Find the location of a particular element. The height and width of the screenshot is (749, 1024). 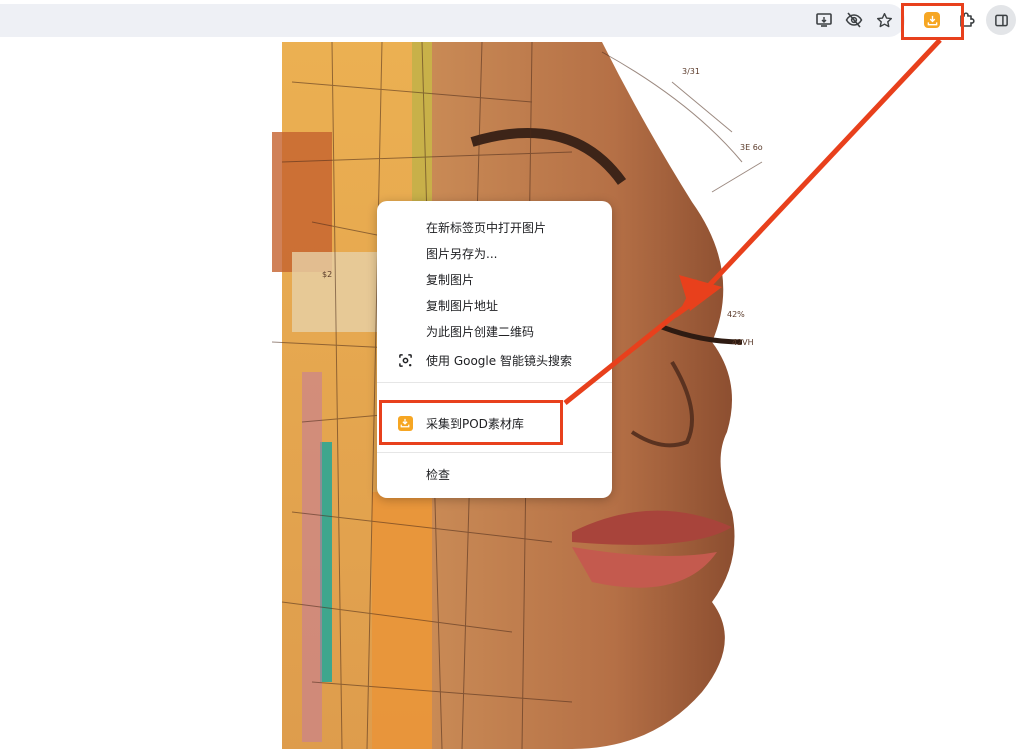

lens-icon is located at coordinates (405, 360).